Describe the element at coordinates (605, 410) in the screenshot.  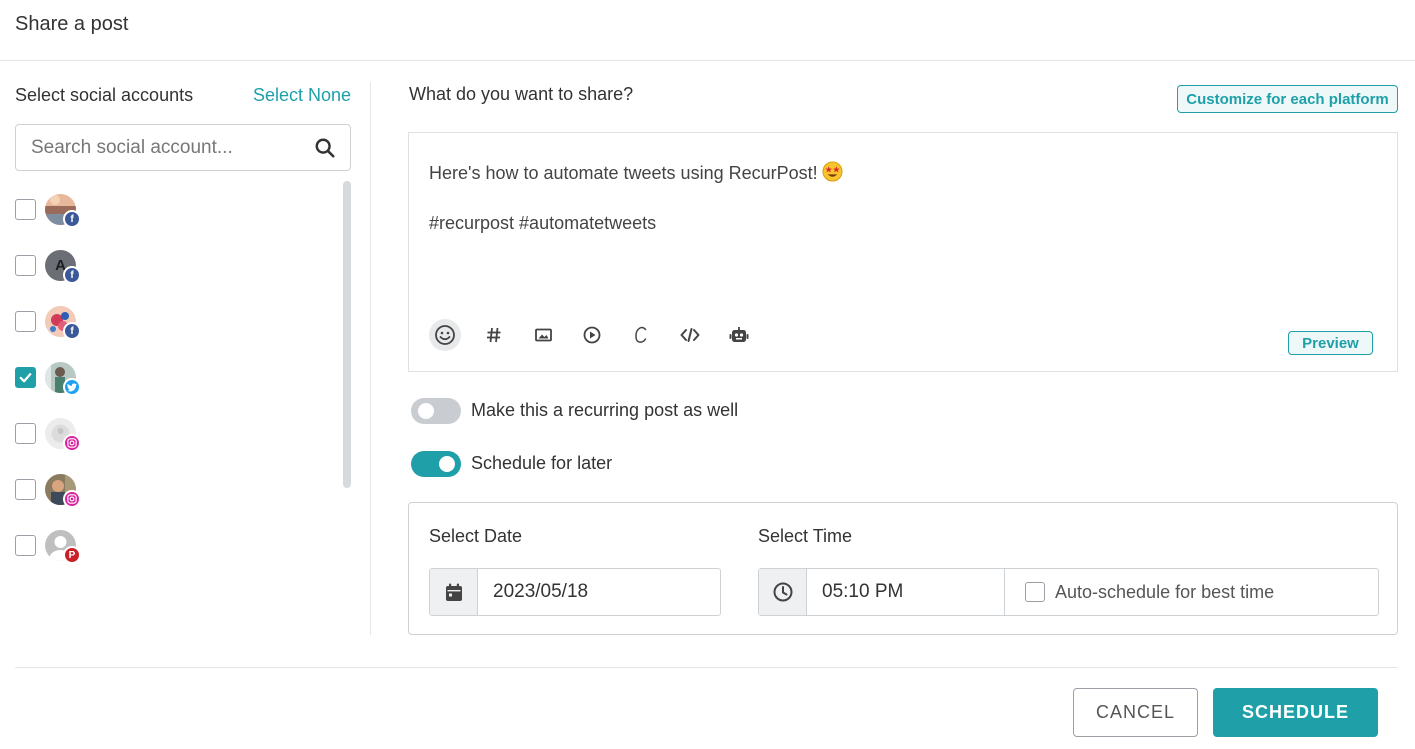
I see `recurring-label: Make this a recurring post as well` at that location.